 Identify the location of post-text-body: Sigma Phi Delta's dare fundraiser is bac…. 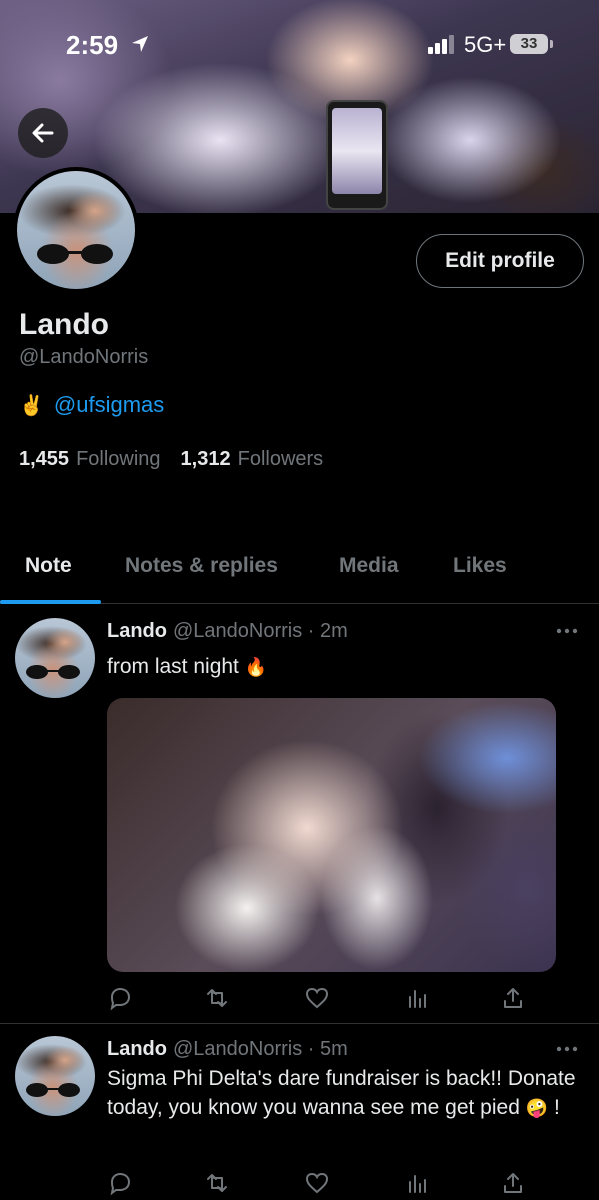
(341, 1093).